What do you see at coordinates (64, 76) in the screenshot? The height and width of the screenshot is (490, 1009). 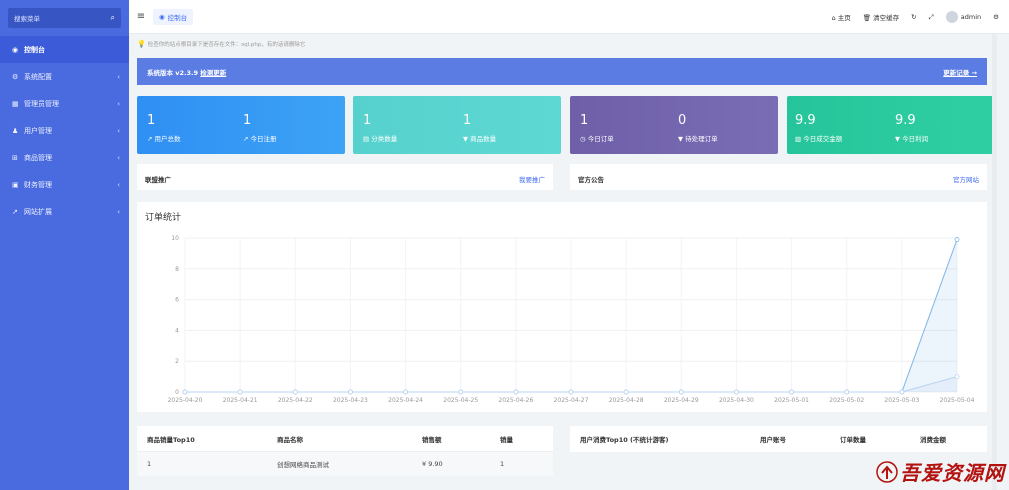 I see `sidebar-item-1: ⚙ 系统配置 ‹` at bounding box center [64, 76].